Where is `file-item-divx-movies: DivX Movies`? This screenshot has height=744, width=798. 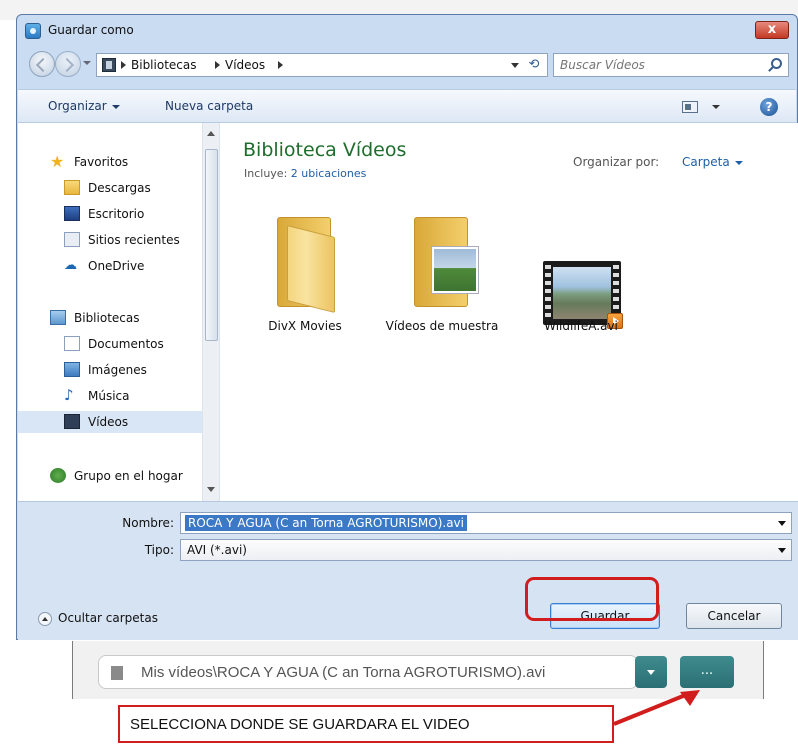 file-item-divx-movies: DivX Movies is located at coordinates (305, 281).